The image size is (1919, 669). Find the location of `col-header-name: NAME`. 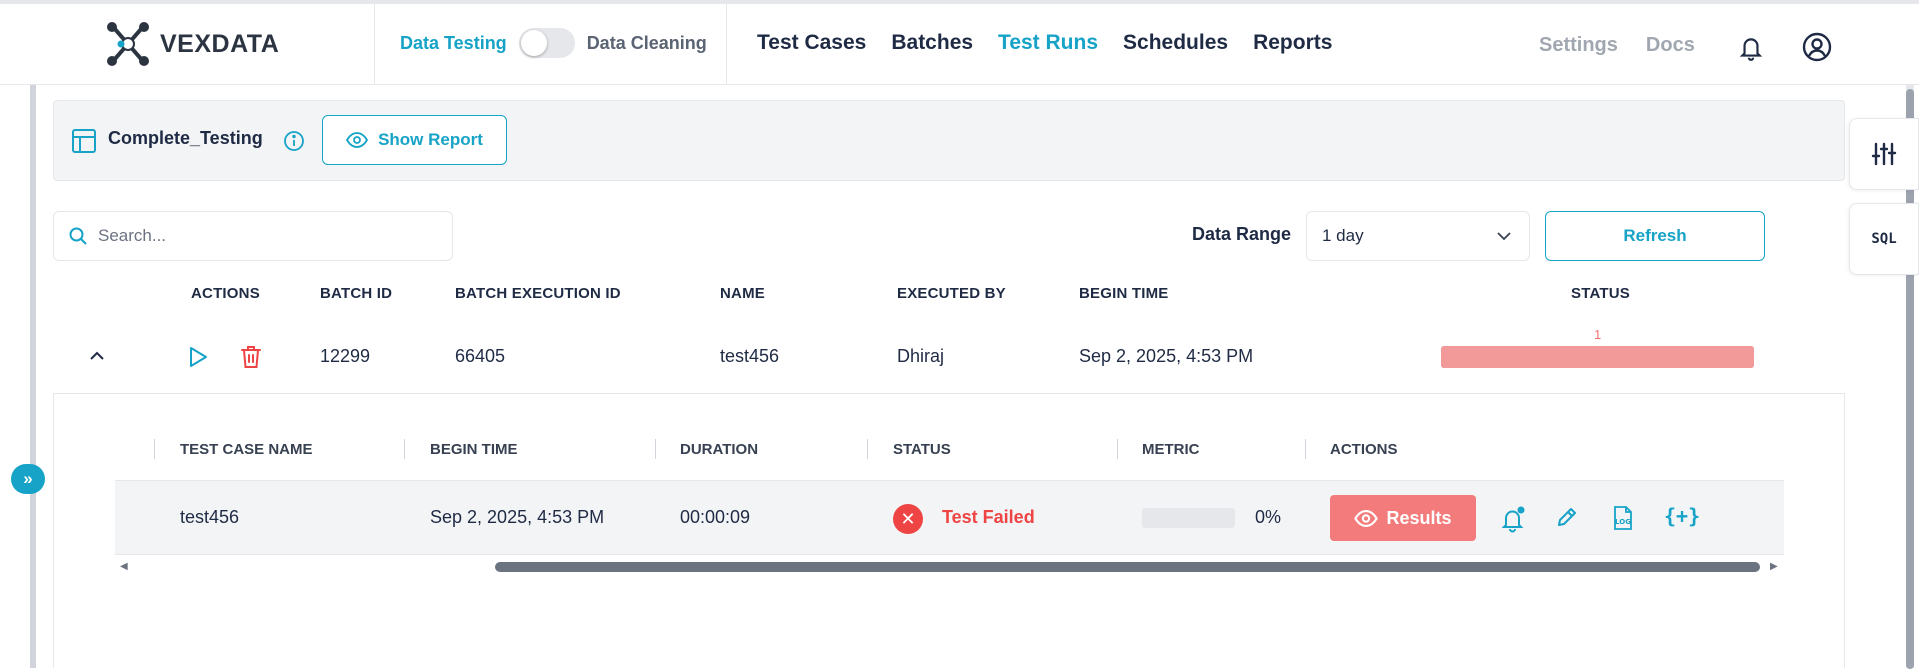

col-header-name: NAME is located at coordinates (742, 293).